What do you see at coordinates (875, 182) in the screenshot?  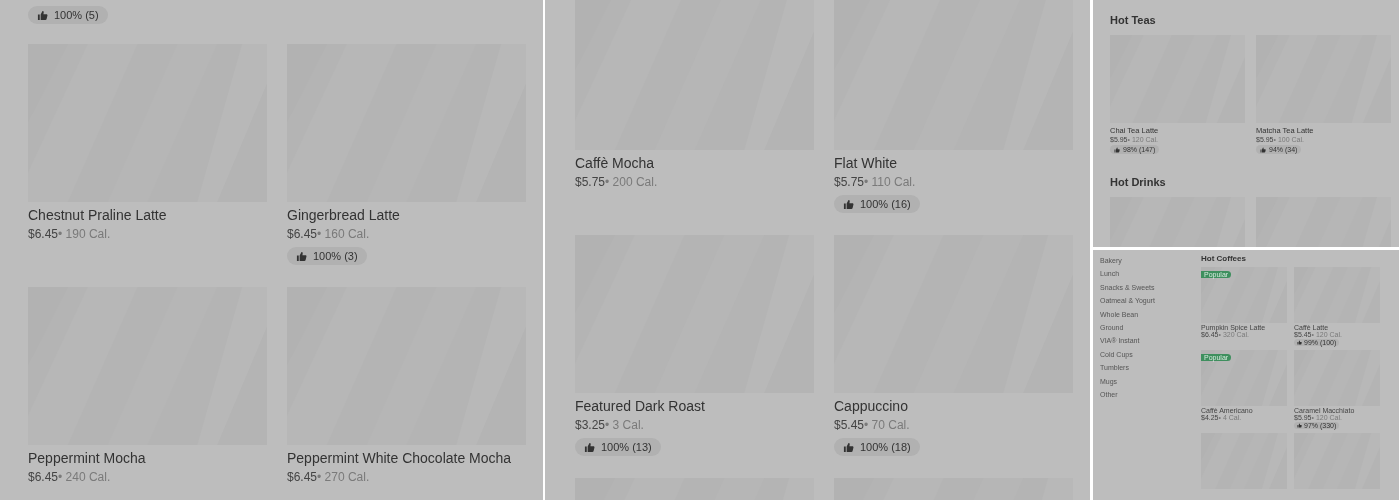 I see `price-calories: $5.75• 110 Cal.` at bounding box center [875, 182].